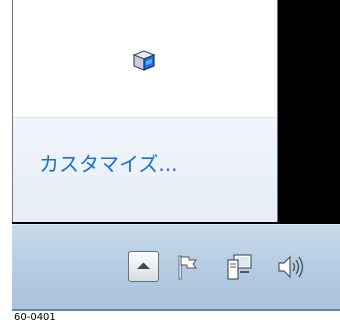 The height and width of the screenshot is (325, 340). I want to click on app-tray-icon, so click(144, 61).